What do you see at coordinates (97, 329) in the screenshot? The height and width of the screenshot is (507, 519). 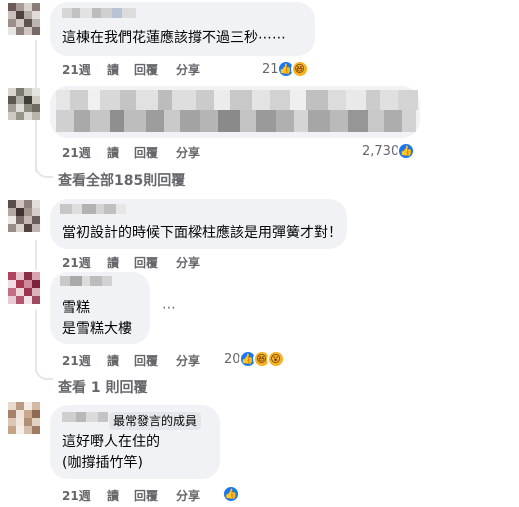 I see `comment-text: 是雪糕大樓` at bounding box center [97, 329].